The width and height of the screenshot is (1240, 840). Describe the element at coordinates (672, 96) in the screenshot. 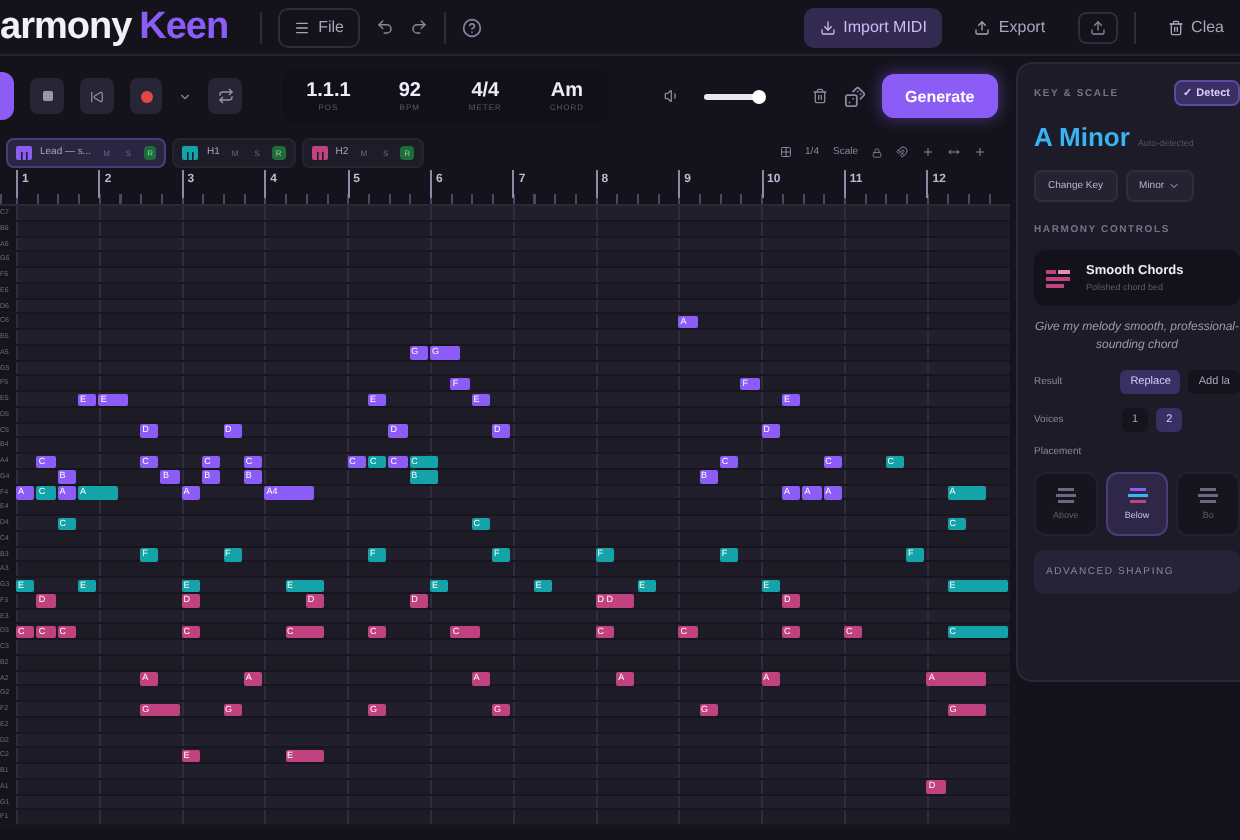

I see `volume-icon` at that location.